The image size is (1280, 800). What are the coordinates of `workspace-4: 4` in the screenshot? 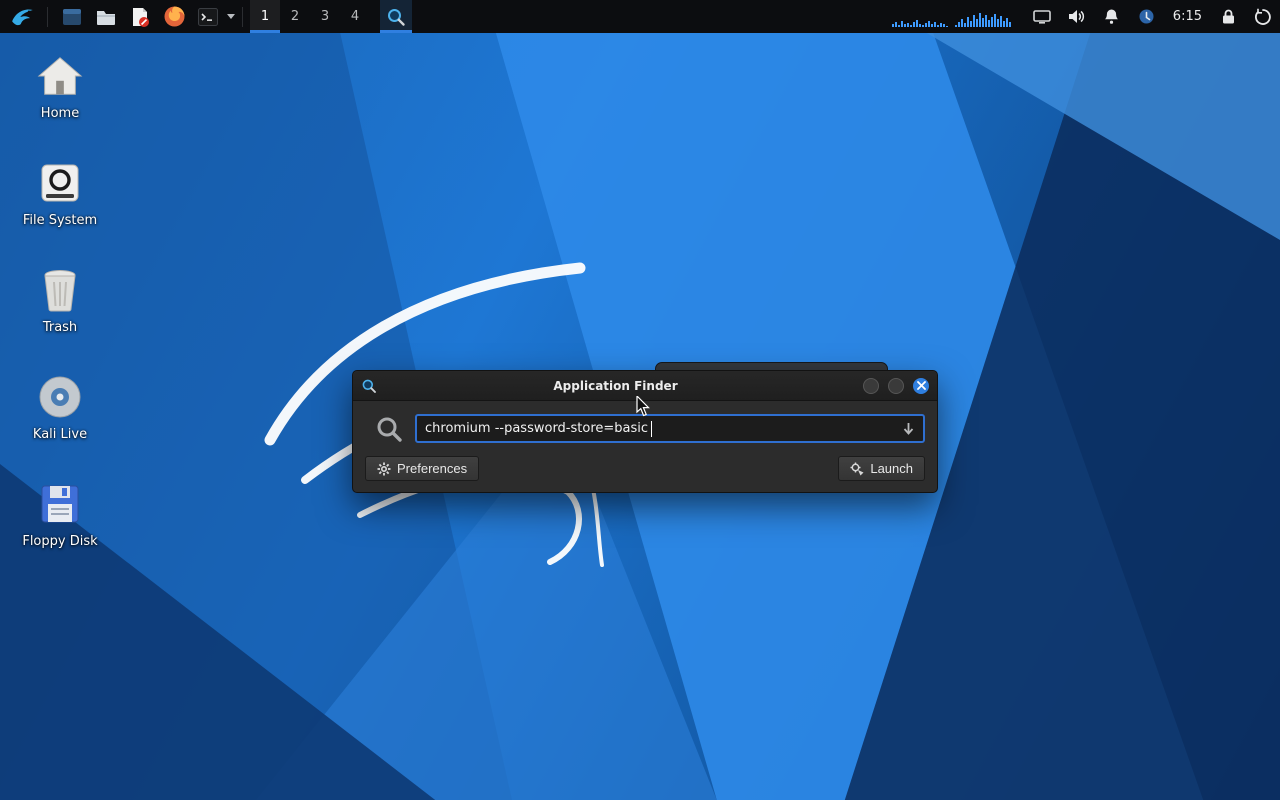 It's located at (355, 16).